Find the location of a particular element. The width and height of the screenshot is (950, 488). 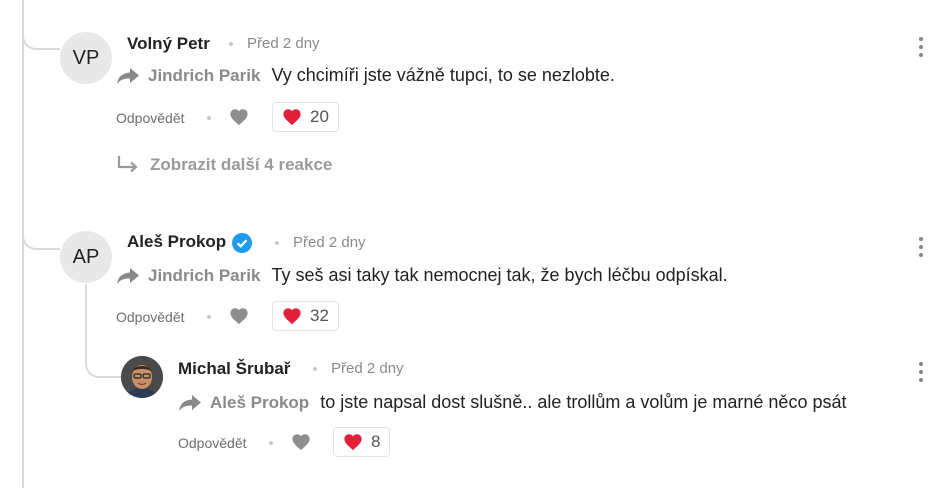

like-count-button: 8 is located at coordinates (362, 442).